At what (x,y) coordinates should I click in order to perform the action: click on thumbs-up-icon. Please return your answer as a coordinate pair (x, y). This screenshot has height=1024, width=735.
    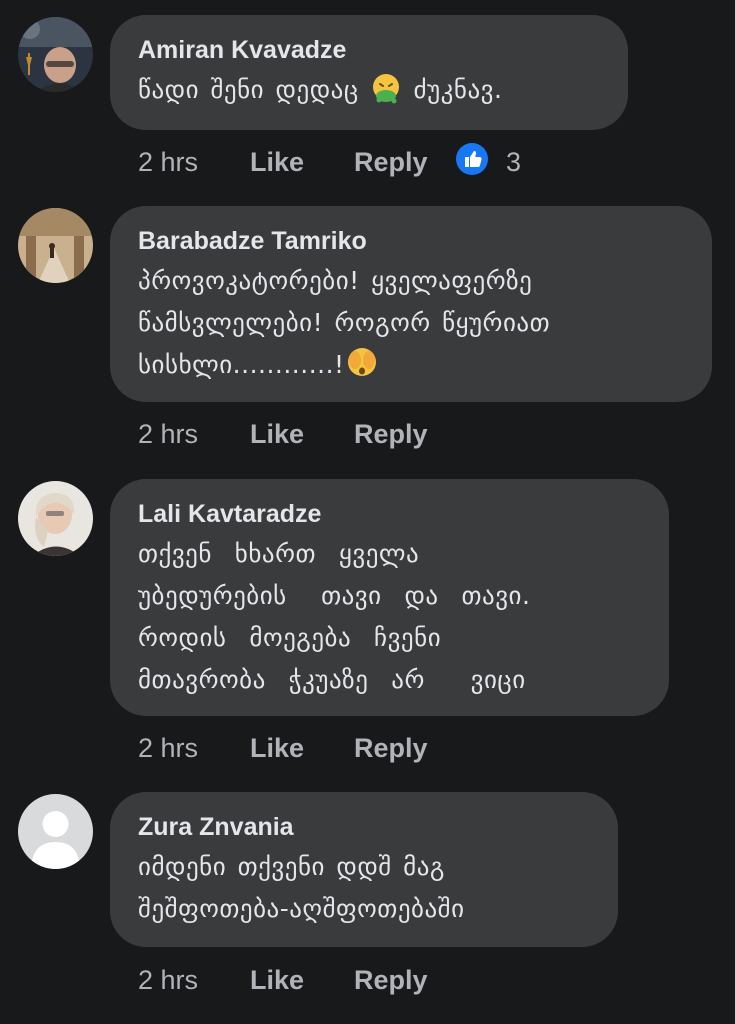
    Looking at the image, I should click on (472, 162).